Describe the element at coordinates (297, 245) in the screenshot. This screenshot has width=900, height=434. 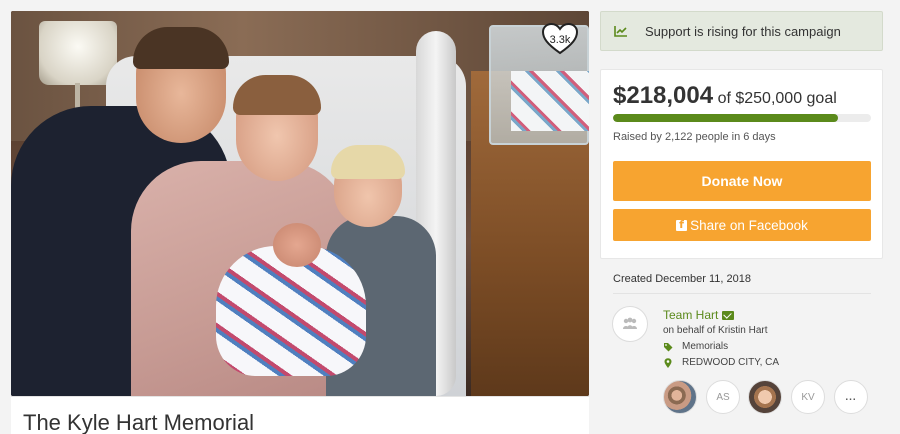
I see `photo-baby-head` at that location.